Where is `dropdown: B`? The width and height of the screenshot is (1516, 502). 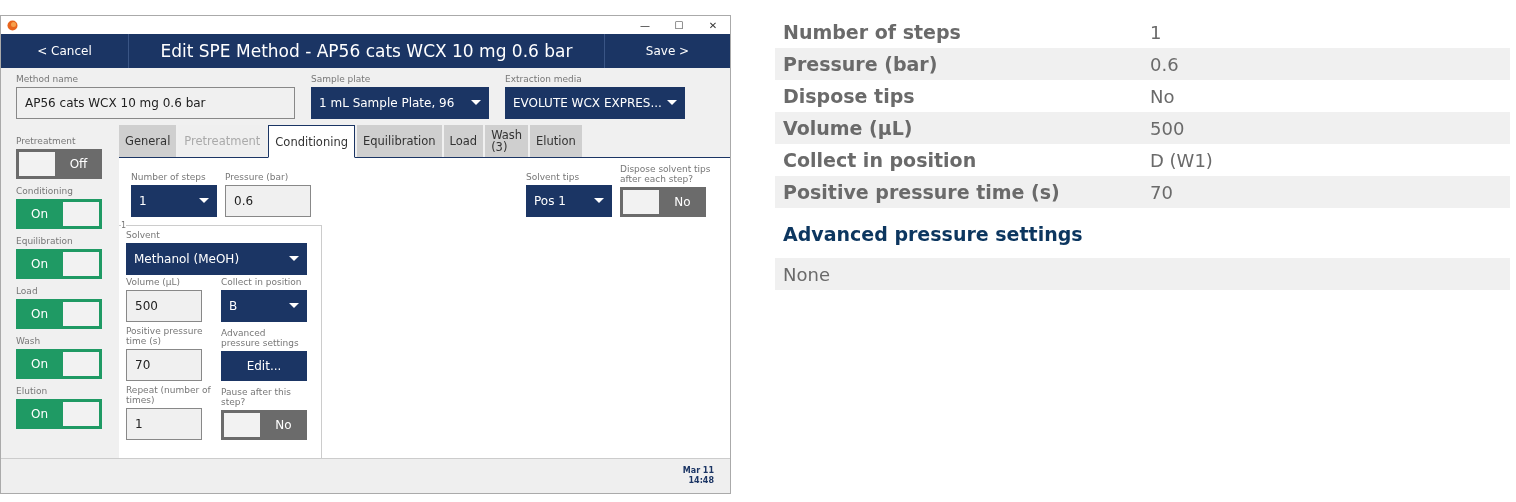
dropdown: B is located at coordinates (264, 306).